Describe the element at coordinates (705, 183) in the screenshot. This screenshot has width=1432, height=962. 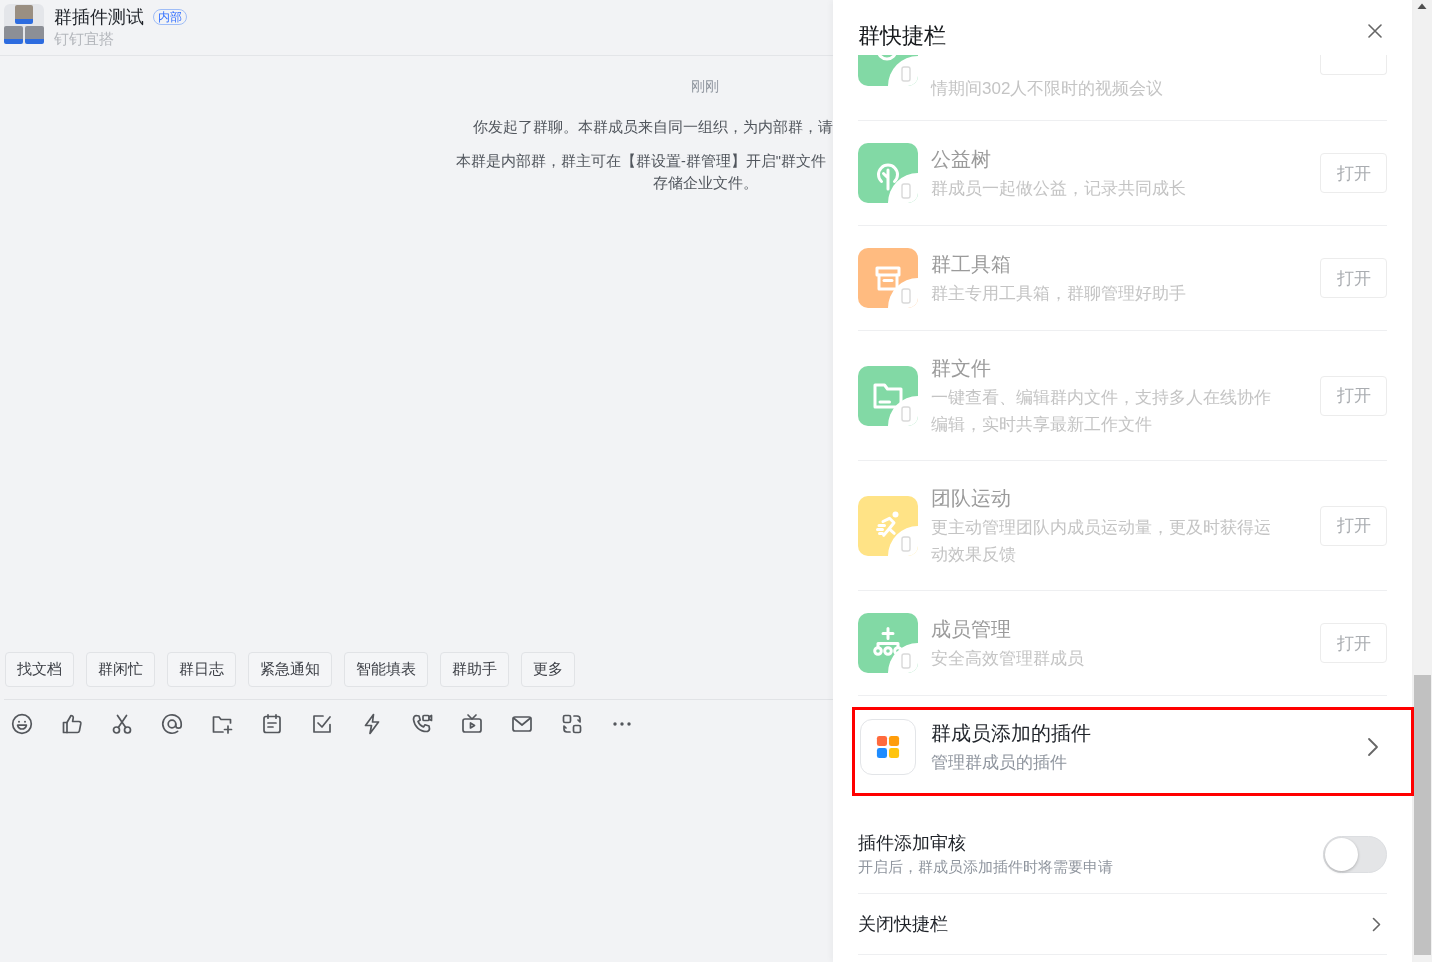
I see `system-message: 存储企业文件。` at that location.